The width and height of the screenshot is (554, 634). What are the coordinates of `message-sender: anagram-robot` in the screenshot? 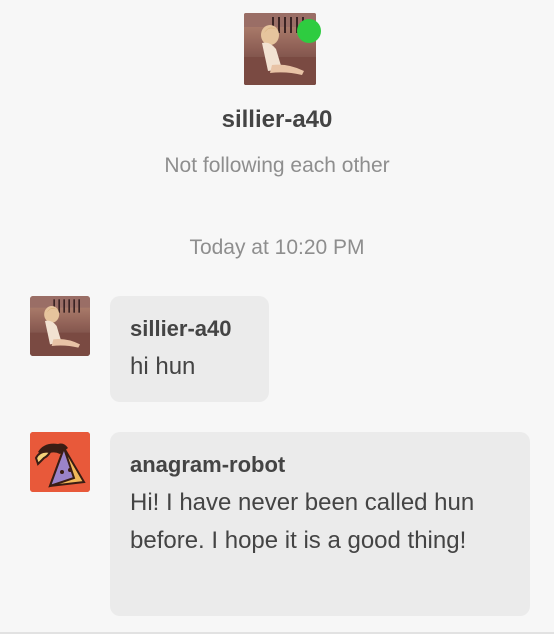 It's located at (320, 465).